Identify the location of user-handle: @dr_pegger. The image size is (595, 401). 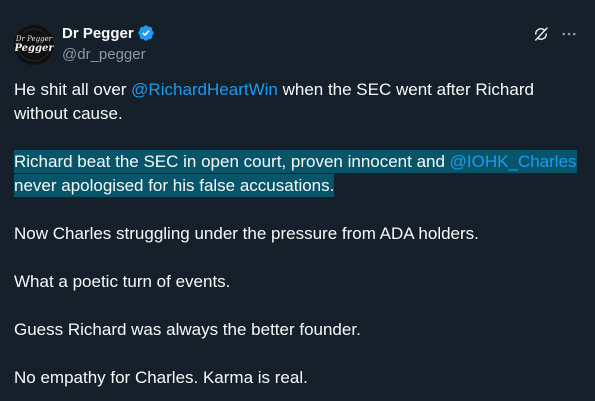
(108, 55).